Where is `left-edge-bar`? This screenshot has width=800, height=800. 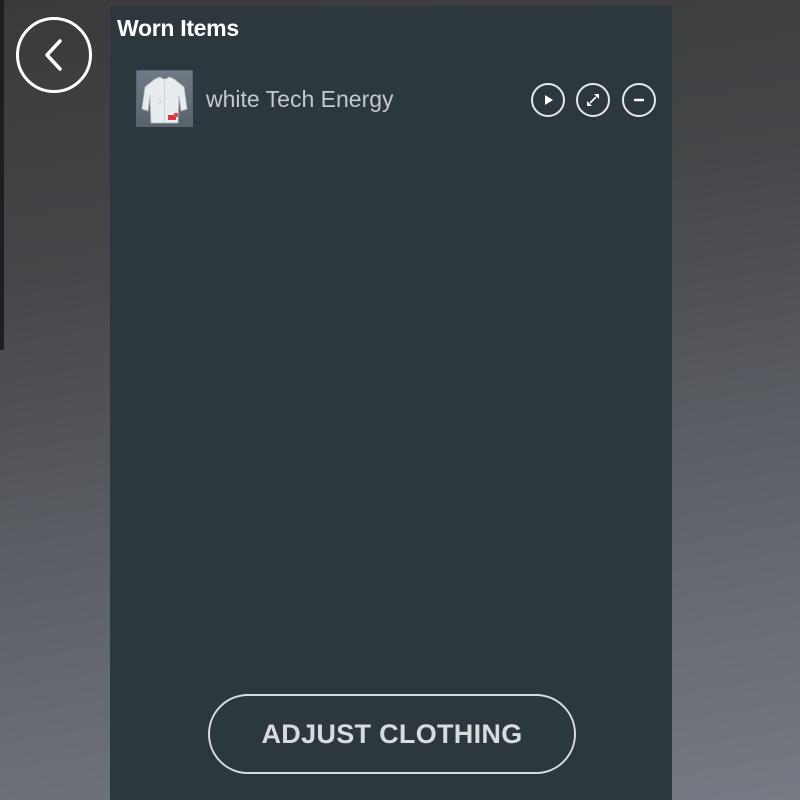
left-edge-bar is located at coordinates (2, 175).